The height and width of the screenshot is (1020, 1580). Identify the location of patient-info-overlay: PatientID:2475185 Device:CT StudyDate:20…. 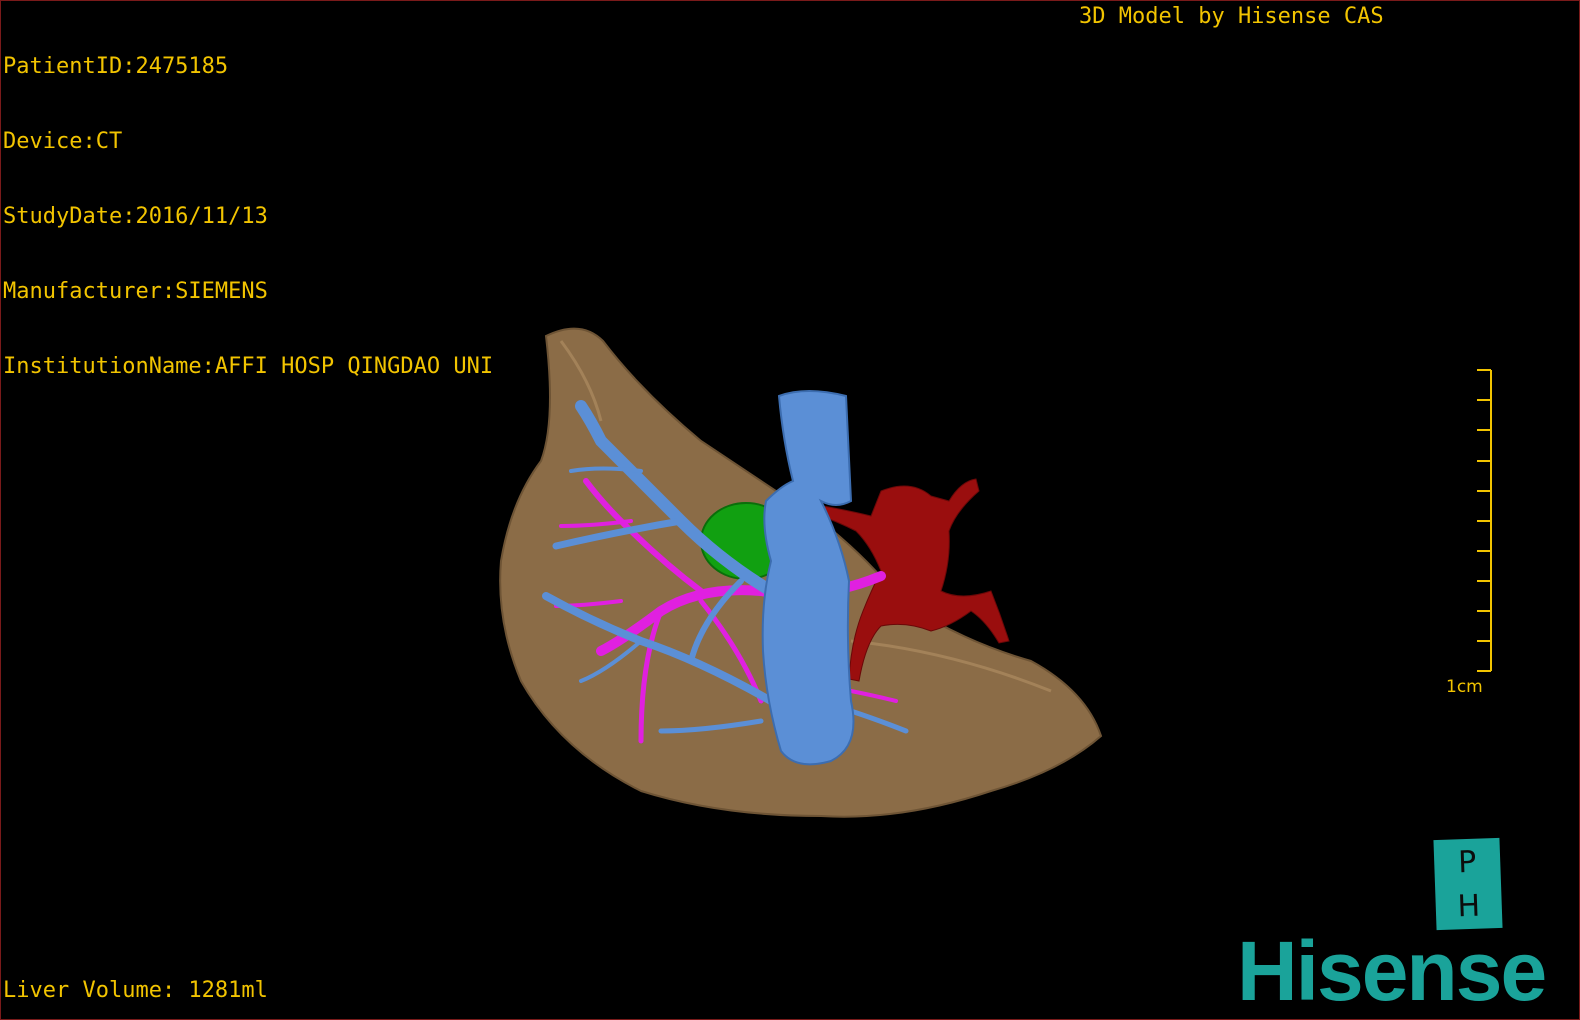
(248, 216).